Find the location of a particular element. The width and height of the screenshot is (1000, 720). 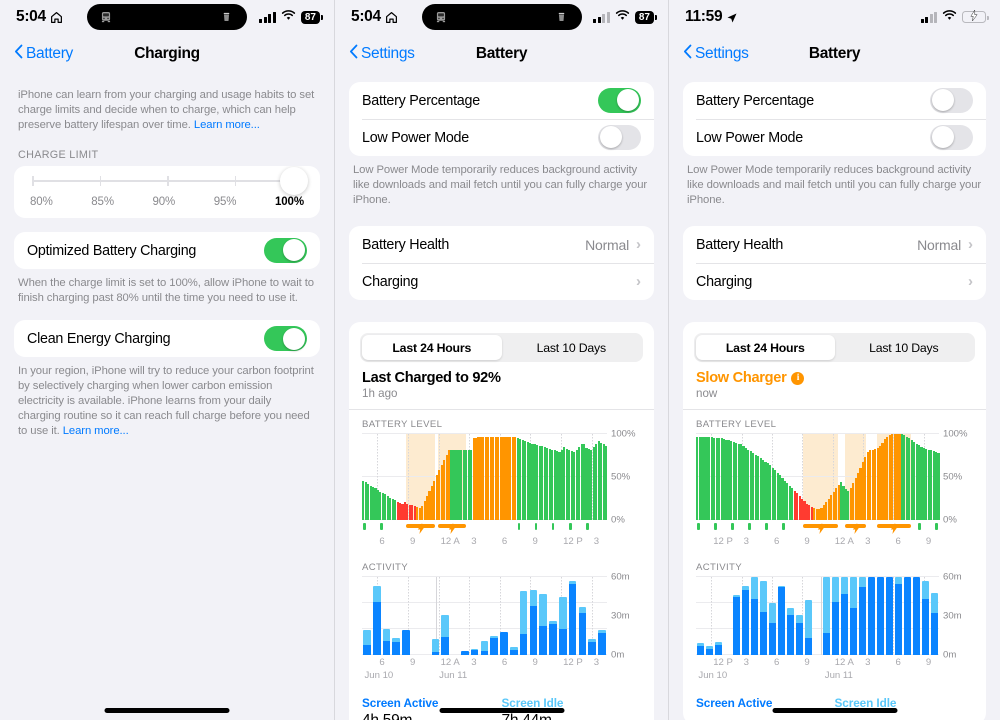

status-time-2: 5:04 is located at coordinates (374, 17).